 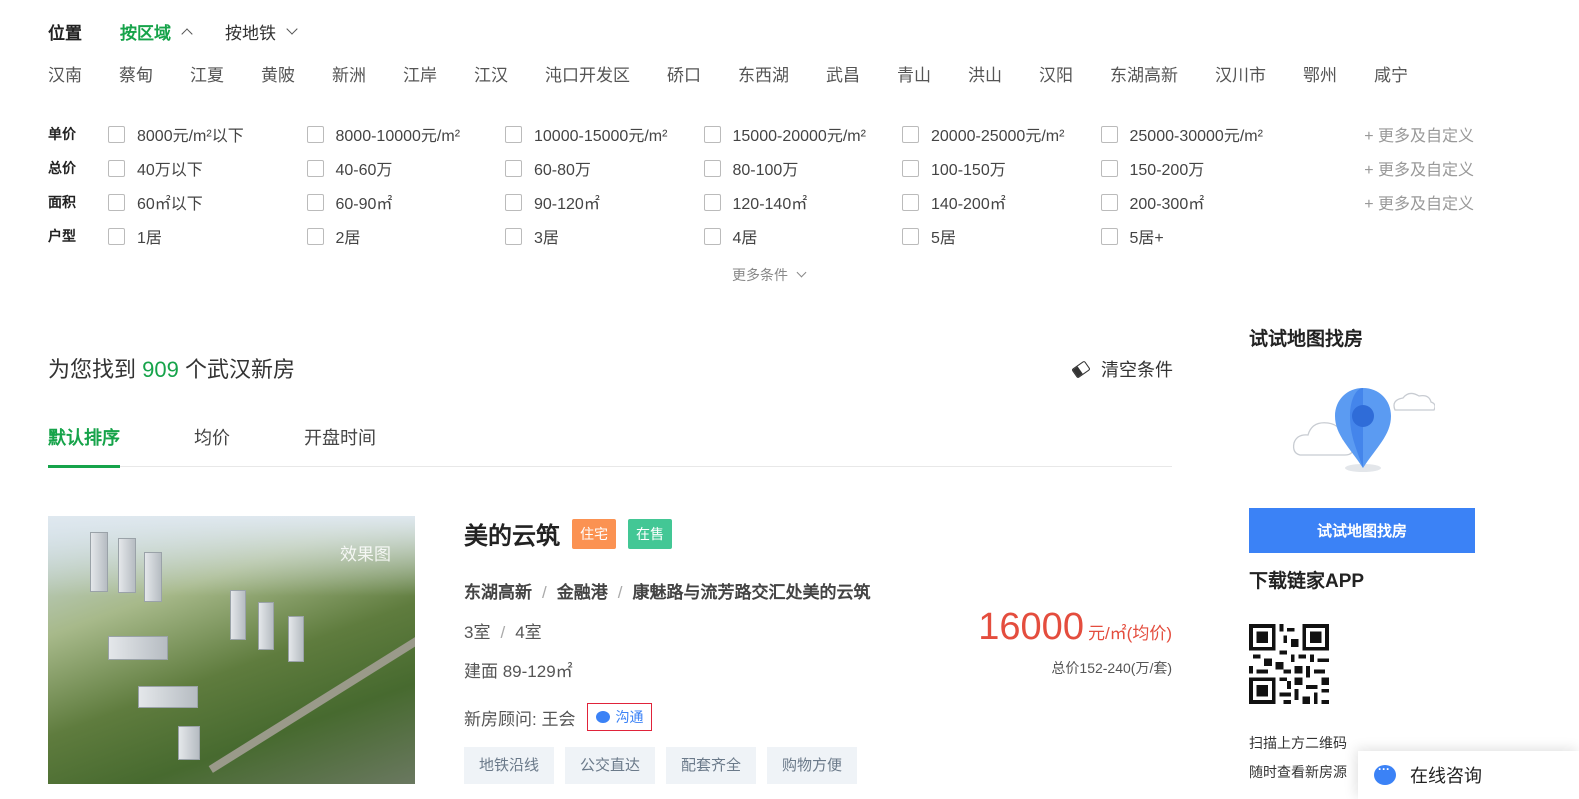 What do you see at coordinates (769, 275) in the screenshot?
I see `more-conditions-toggle: 更多条件` at bounding box center [769, 275].